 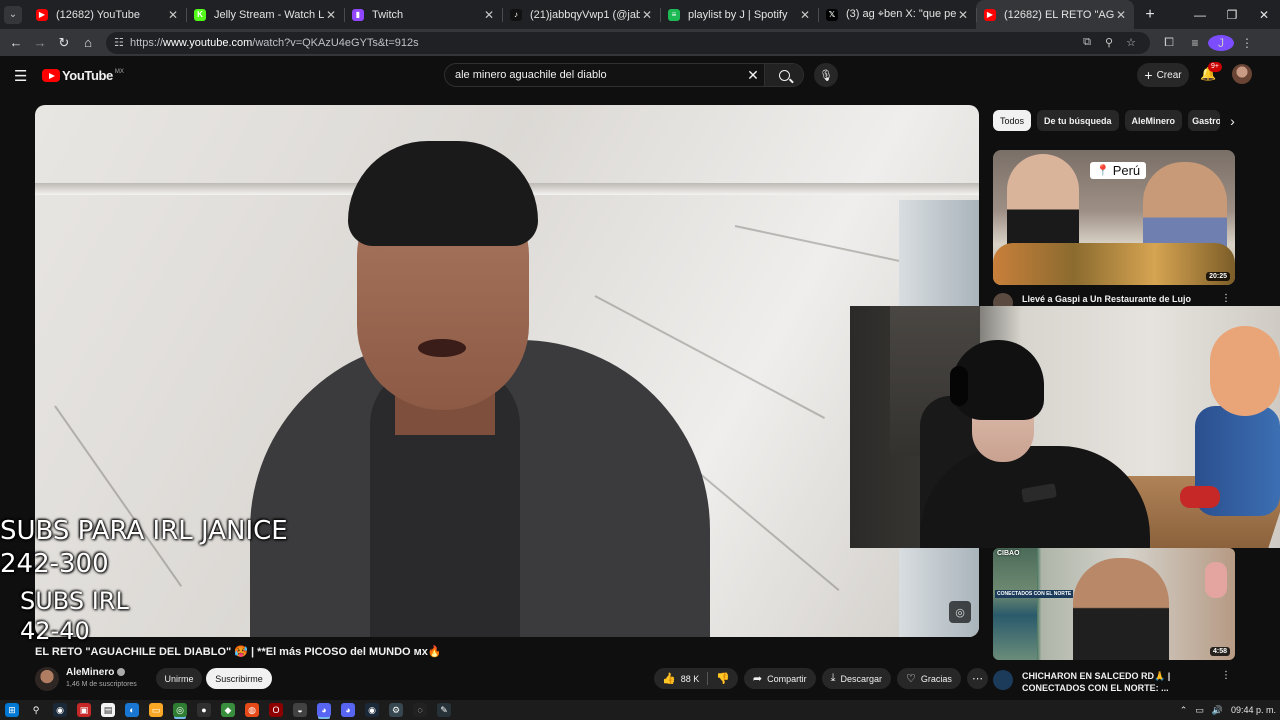 I want to click on search-icon, so click(x=784, y=75).